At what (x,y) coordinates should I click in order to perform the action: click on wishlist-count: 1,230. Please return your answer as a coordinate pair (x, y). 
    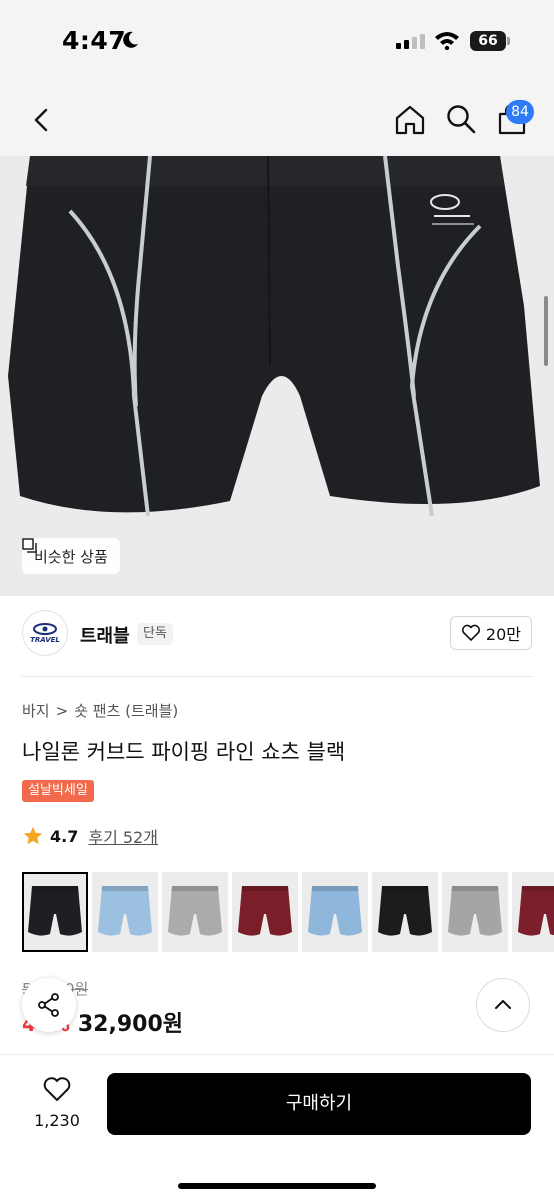
    Looking at the image, I should click on (57, 1120).